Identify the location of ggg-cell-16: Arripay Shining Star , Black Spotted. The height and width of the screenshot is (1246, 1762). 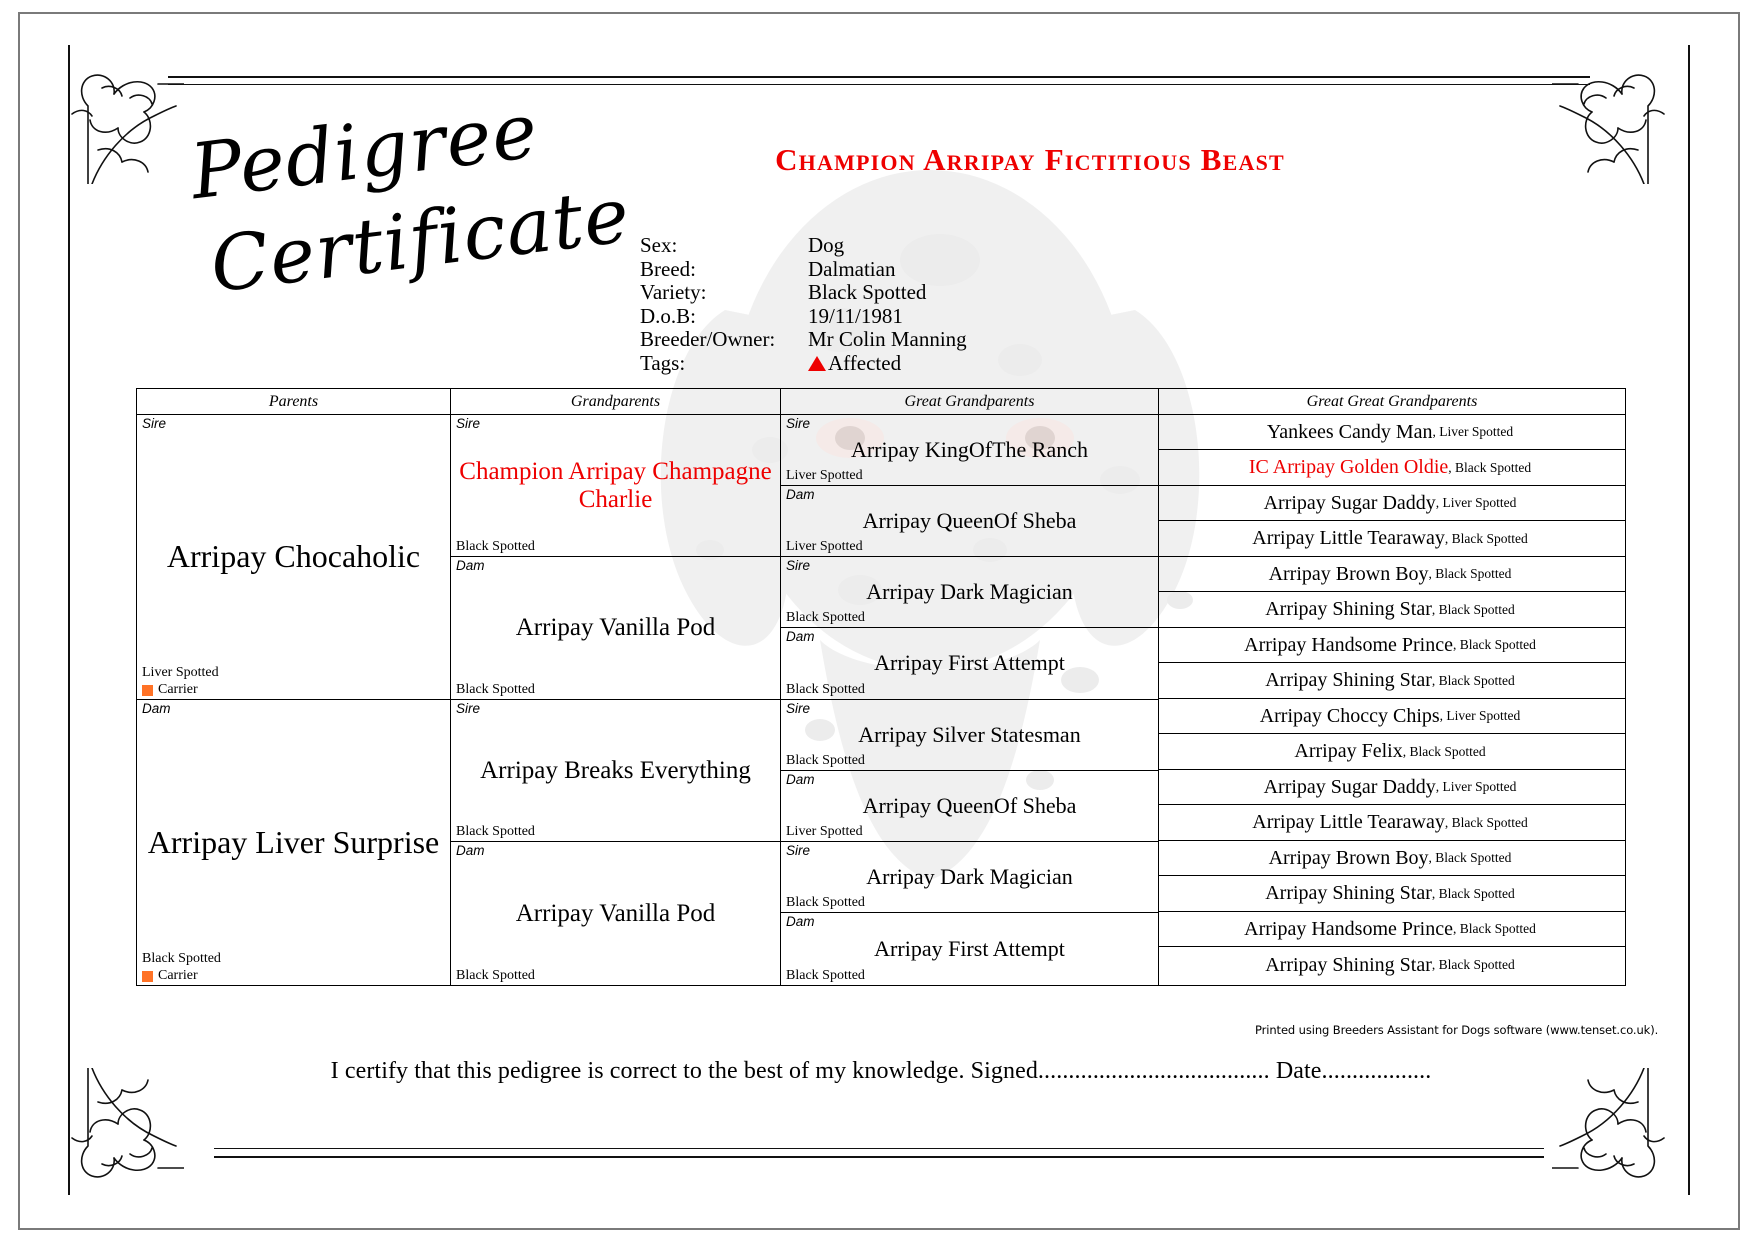
(1392, 965).